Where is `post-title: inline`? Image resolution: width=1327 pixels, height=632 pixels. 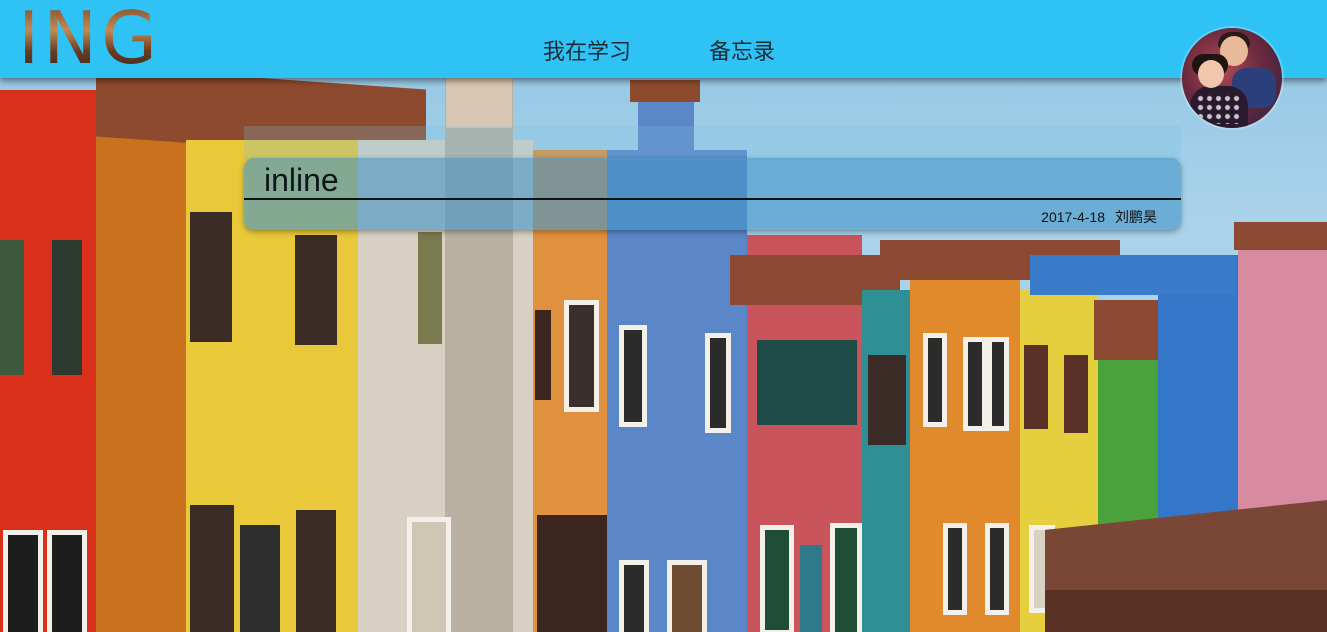 post-title: inline is located at coordinates (301, 180).